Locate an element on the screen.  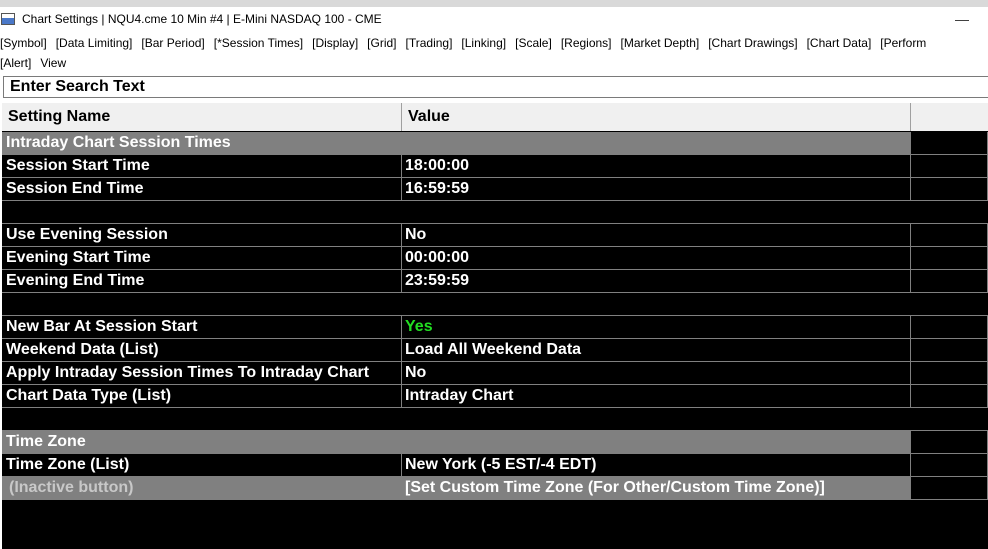
section-intraday: Intraday Chart Session Times is located at coordinates (495, 143).